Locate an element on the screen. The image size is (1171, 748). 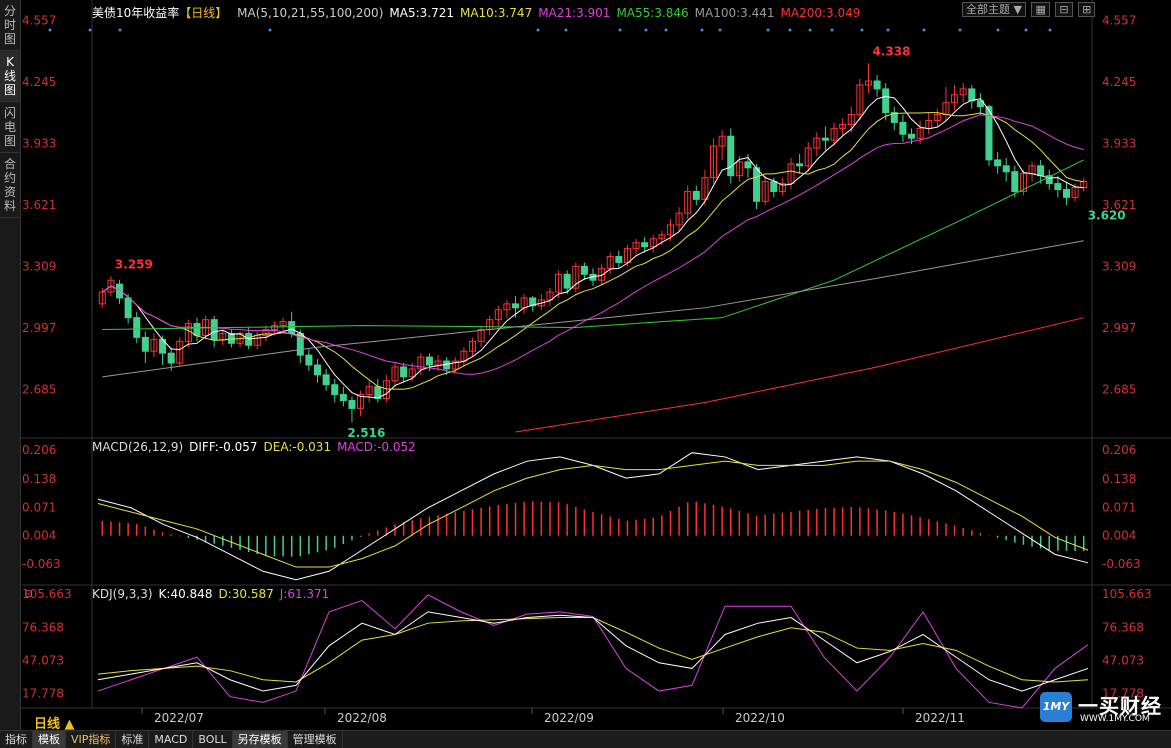
bottom-tab-0: 指标 is located at coordinates (16, 739).